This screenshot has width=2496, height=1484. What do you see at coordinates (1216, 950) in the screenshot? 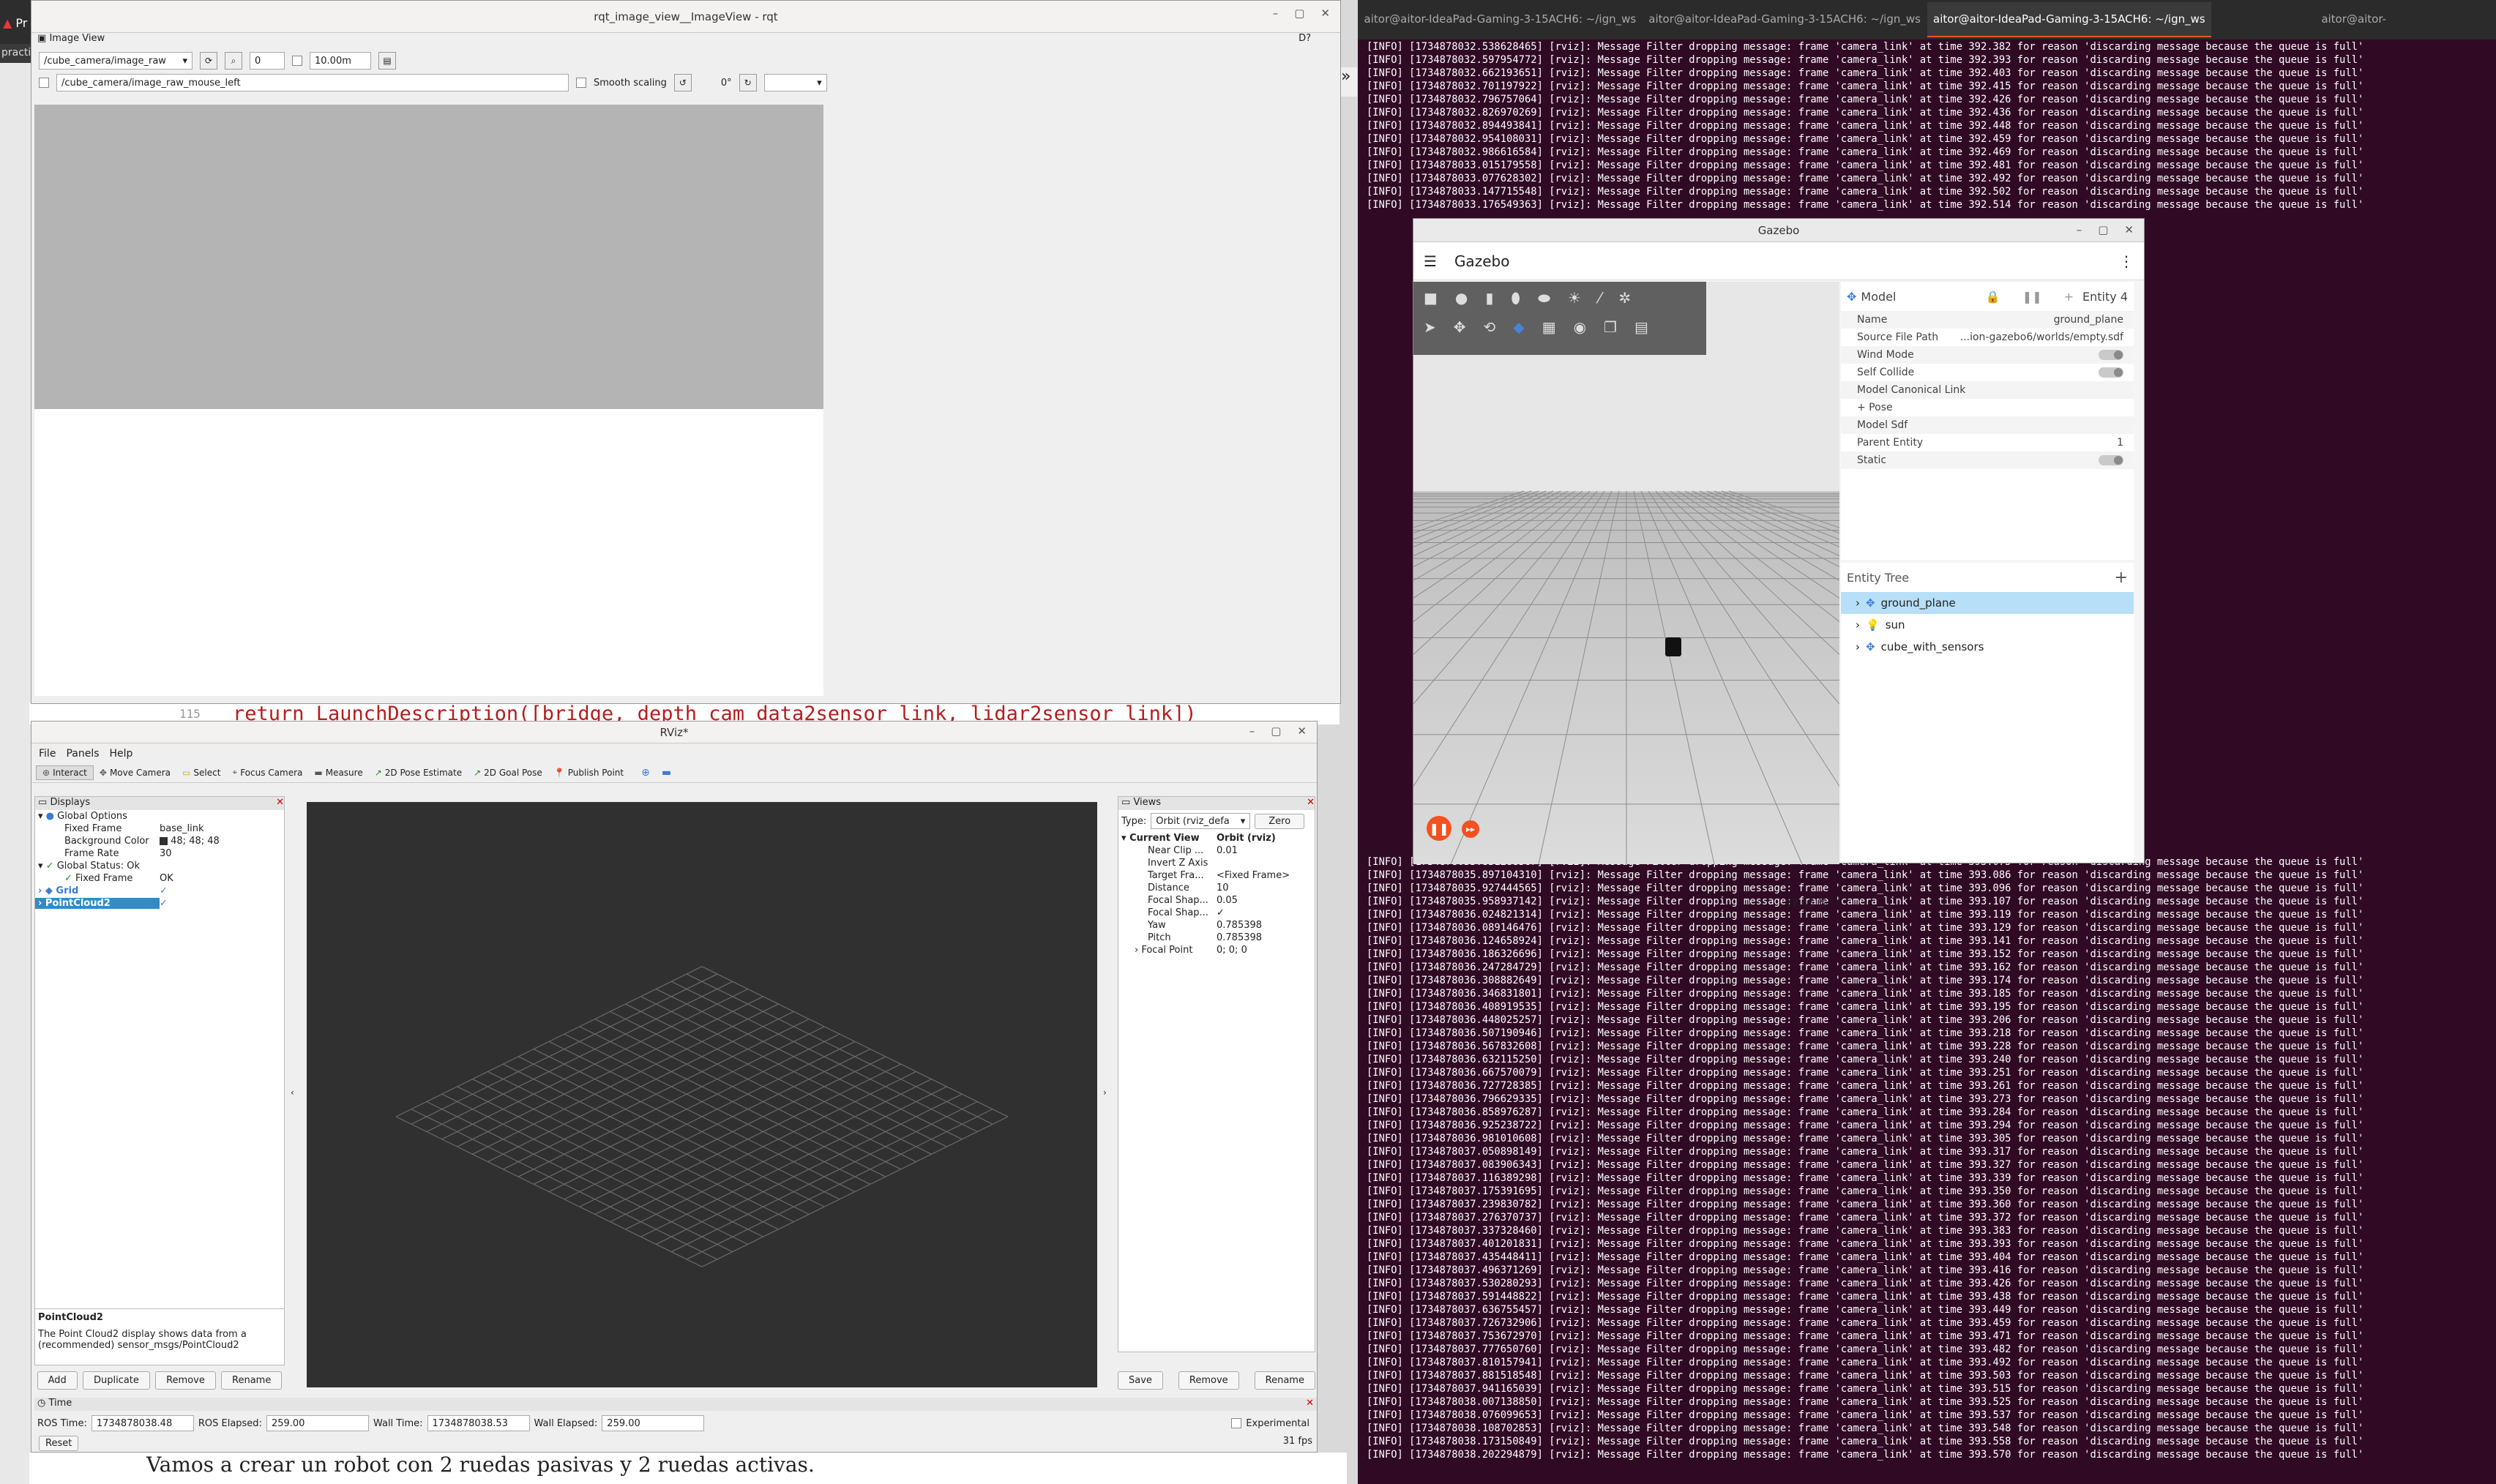
I see `focal-point-row: › Focal Point 0; 0; 0` at bounding box center [1216, 950].